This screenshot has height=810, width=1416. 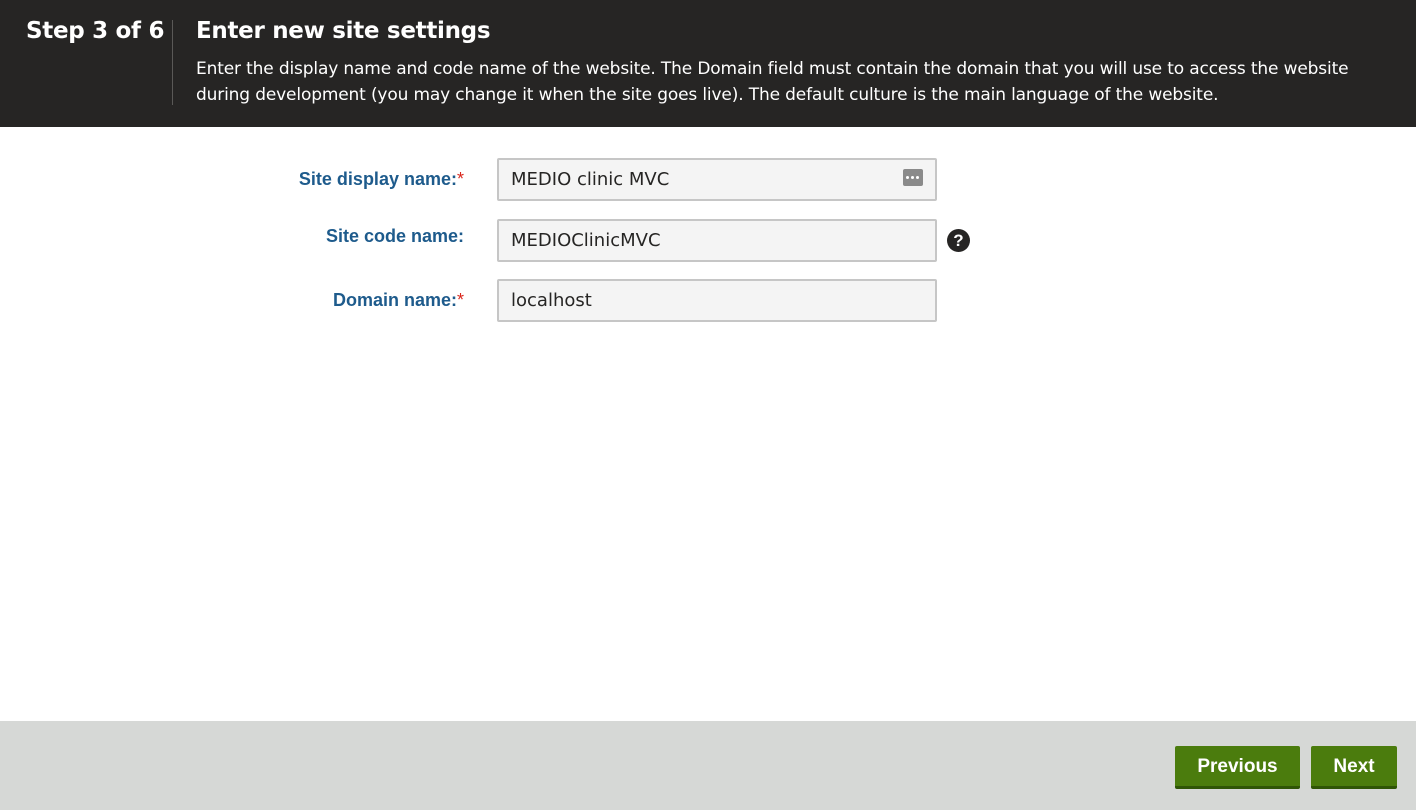 I want to click on domain-name-label: Domain name:*, so click(x=398, y=300).